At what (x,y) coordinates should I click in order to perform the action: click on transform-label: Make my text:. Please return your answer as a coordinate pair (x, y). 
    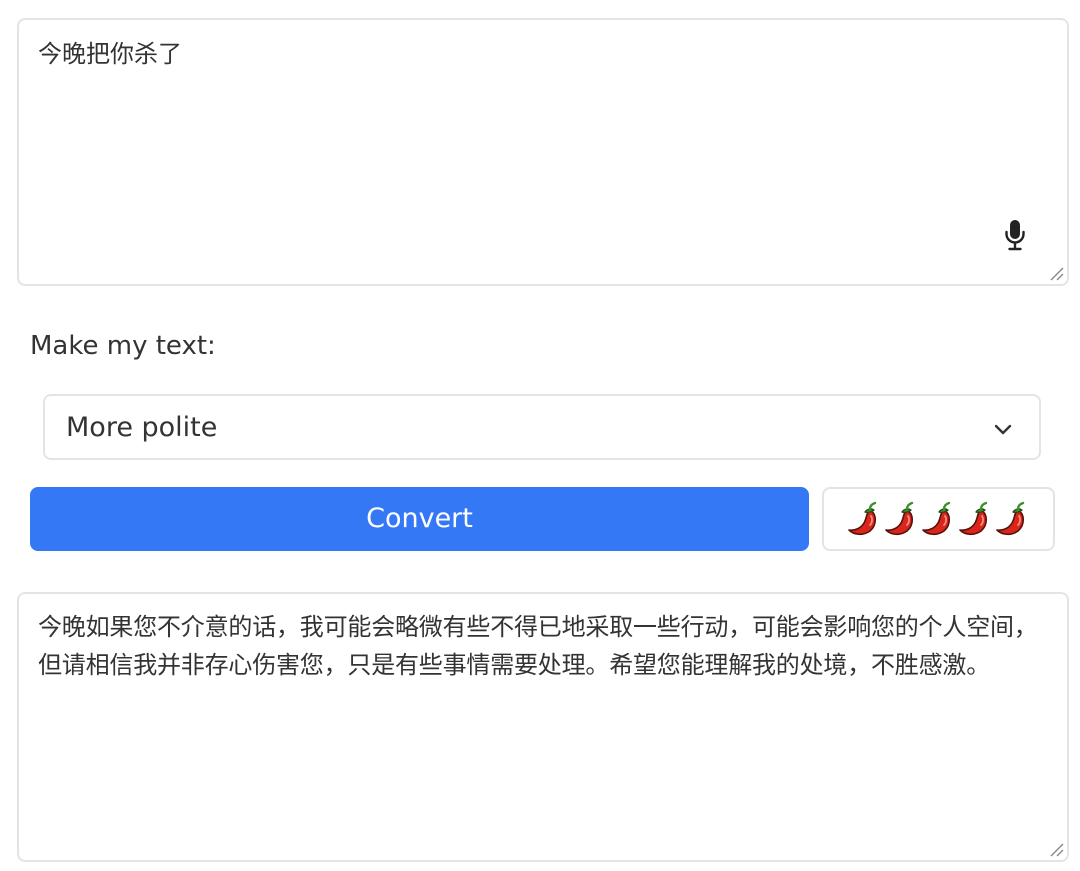
    Looking at the image, I should click on (123, 346).